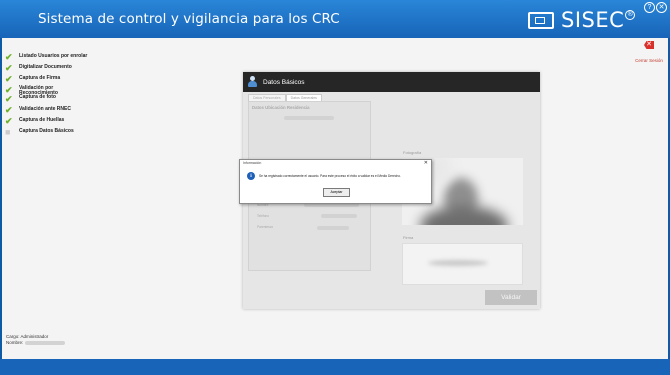 This screenshot has width=670, height=375. I want to click on sisec-logo: SISEC ®, so click(582, 20).